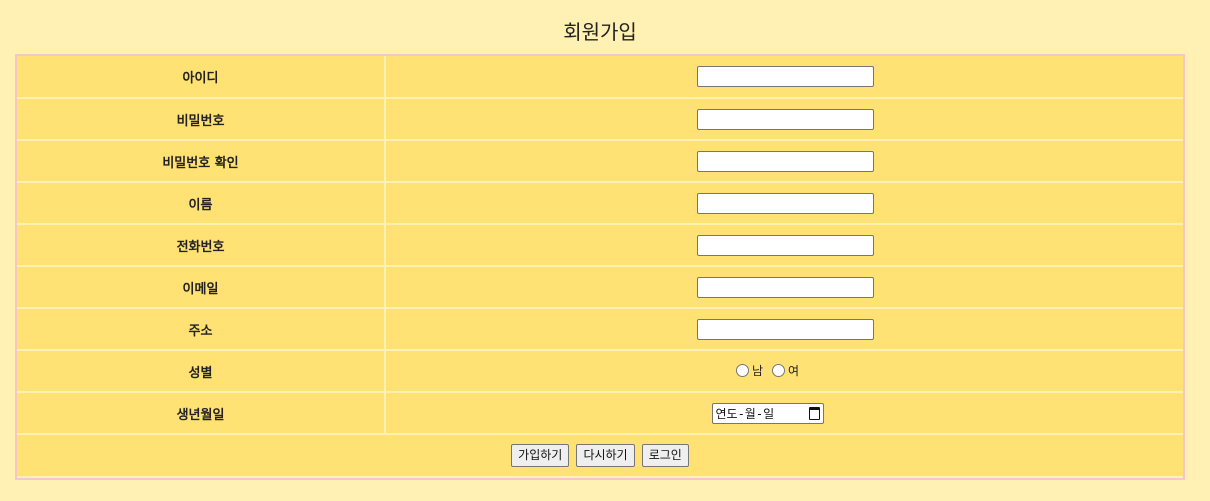  I want to click on password-input, so click(785, 119).